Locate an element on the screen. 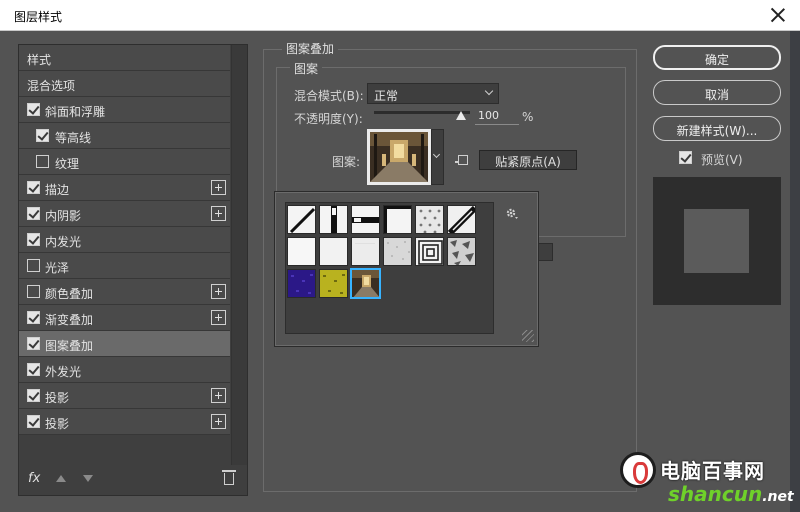 This screenshot has width=800, height=512. pattern-tile-white-paper is located at coordinates (301, 251).